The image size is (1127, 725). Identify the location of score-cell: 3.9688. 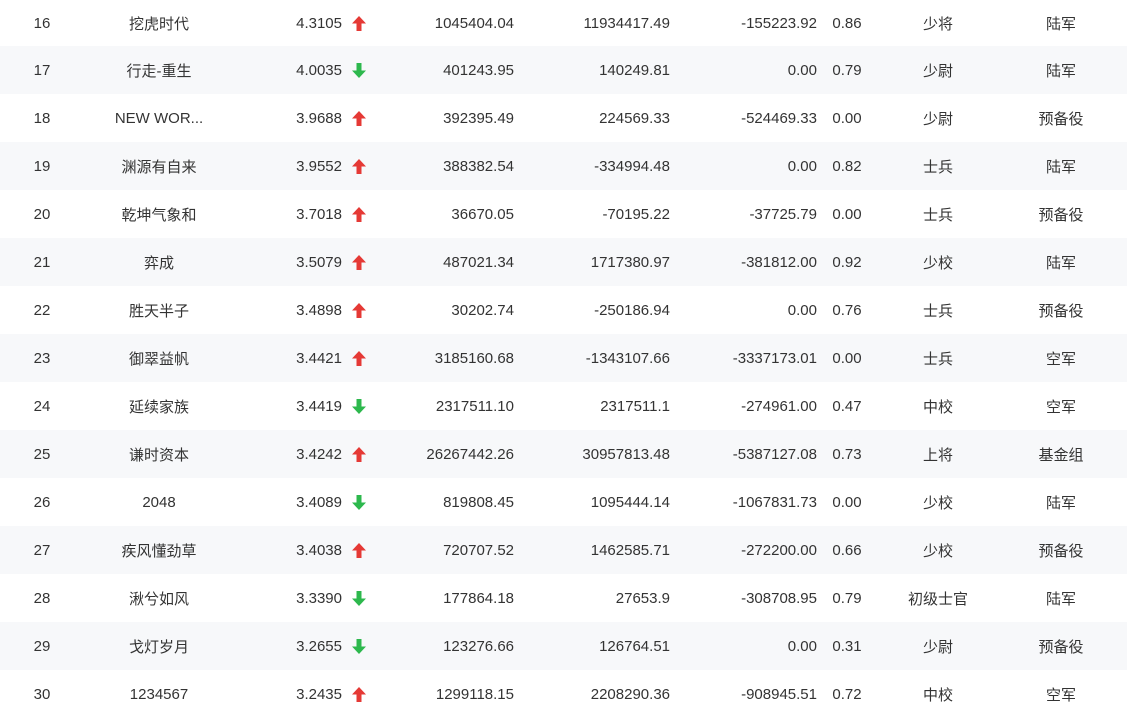
(319, 118).